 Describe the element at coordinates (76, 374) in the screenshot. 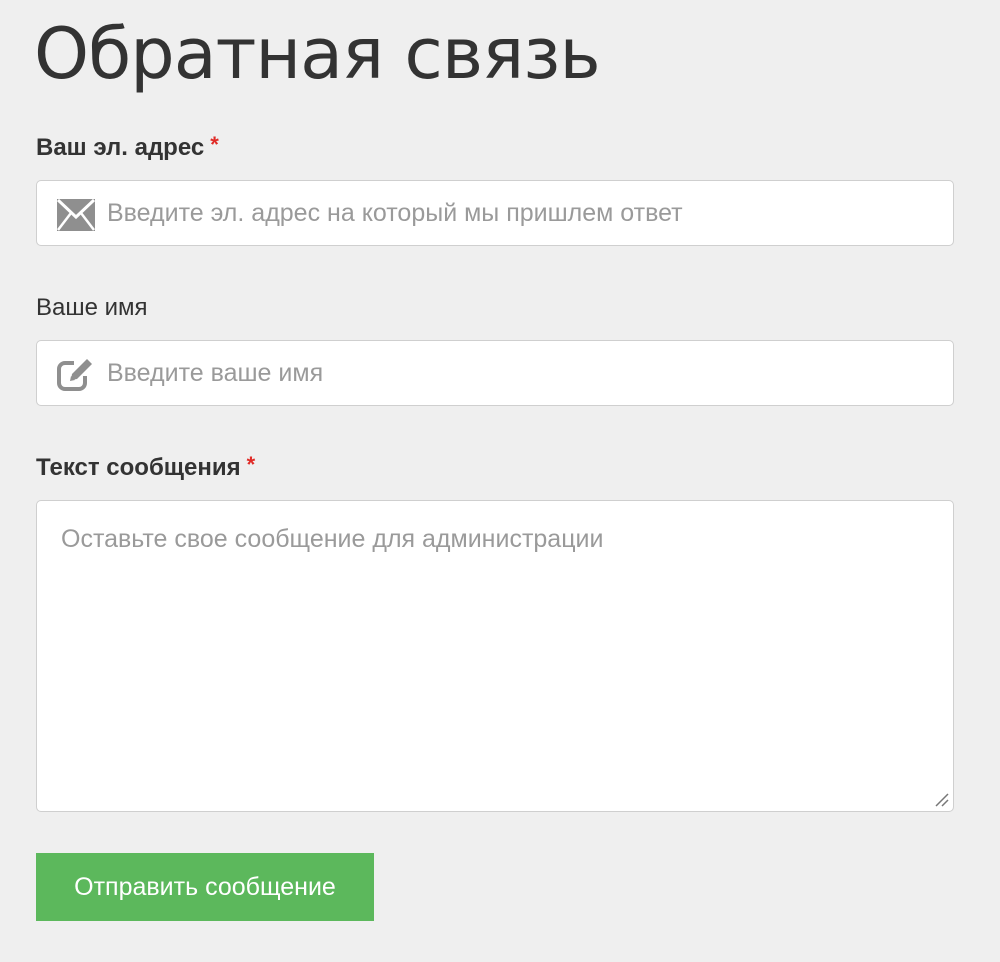

I see `edit-icon` at that location.